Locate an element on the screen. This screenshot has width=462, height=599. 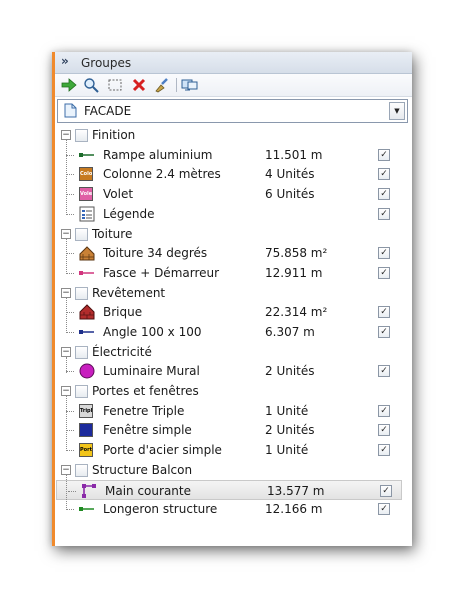
collapse-chevron-icon: » is located at coordinates (65, 61).